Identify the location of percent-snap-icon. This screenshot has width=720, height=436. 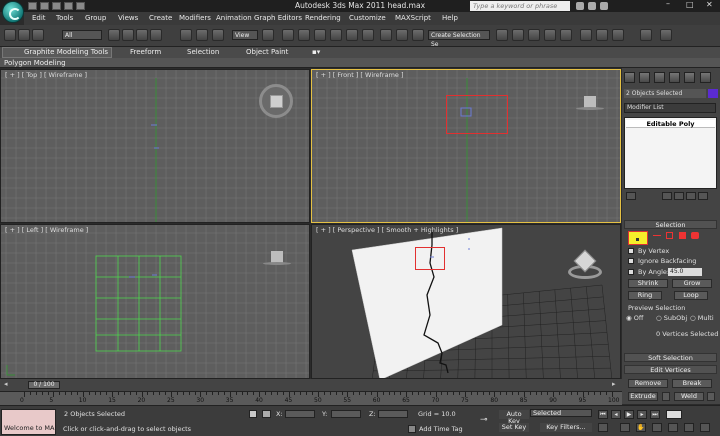
(352, 35).